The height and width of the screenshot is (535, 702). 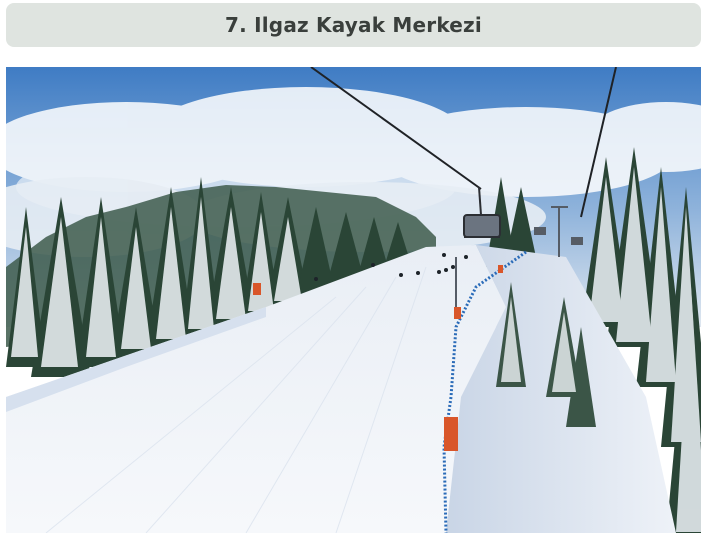 I want to click on section-heading-bar: 7. Ilgaz Kayak Merkezi, so click(x=353, y=25).